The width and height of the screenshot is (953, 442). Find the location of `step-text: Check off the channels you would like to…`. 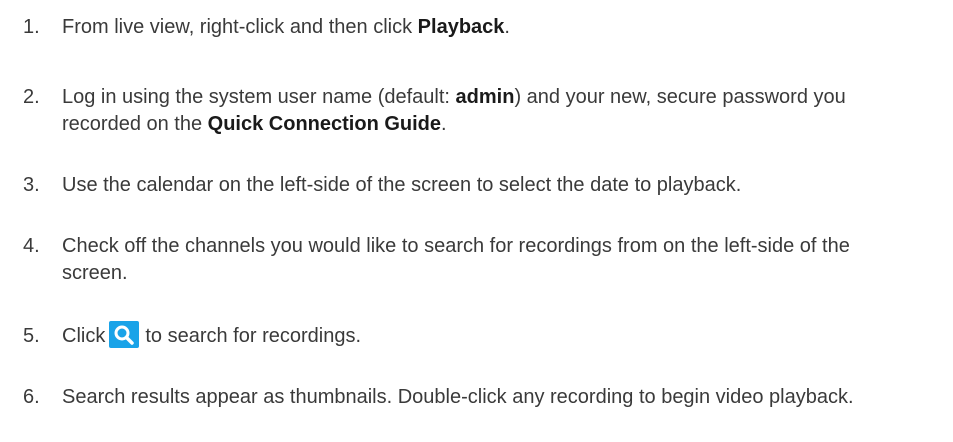

step-text: Check off the channels you would like to… is located at coordinates (456, 259).